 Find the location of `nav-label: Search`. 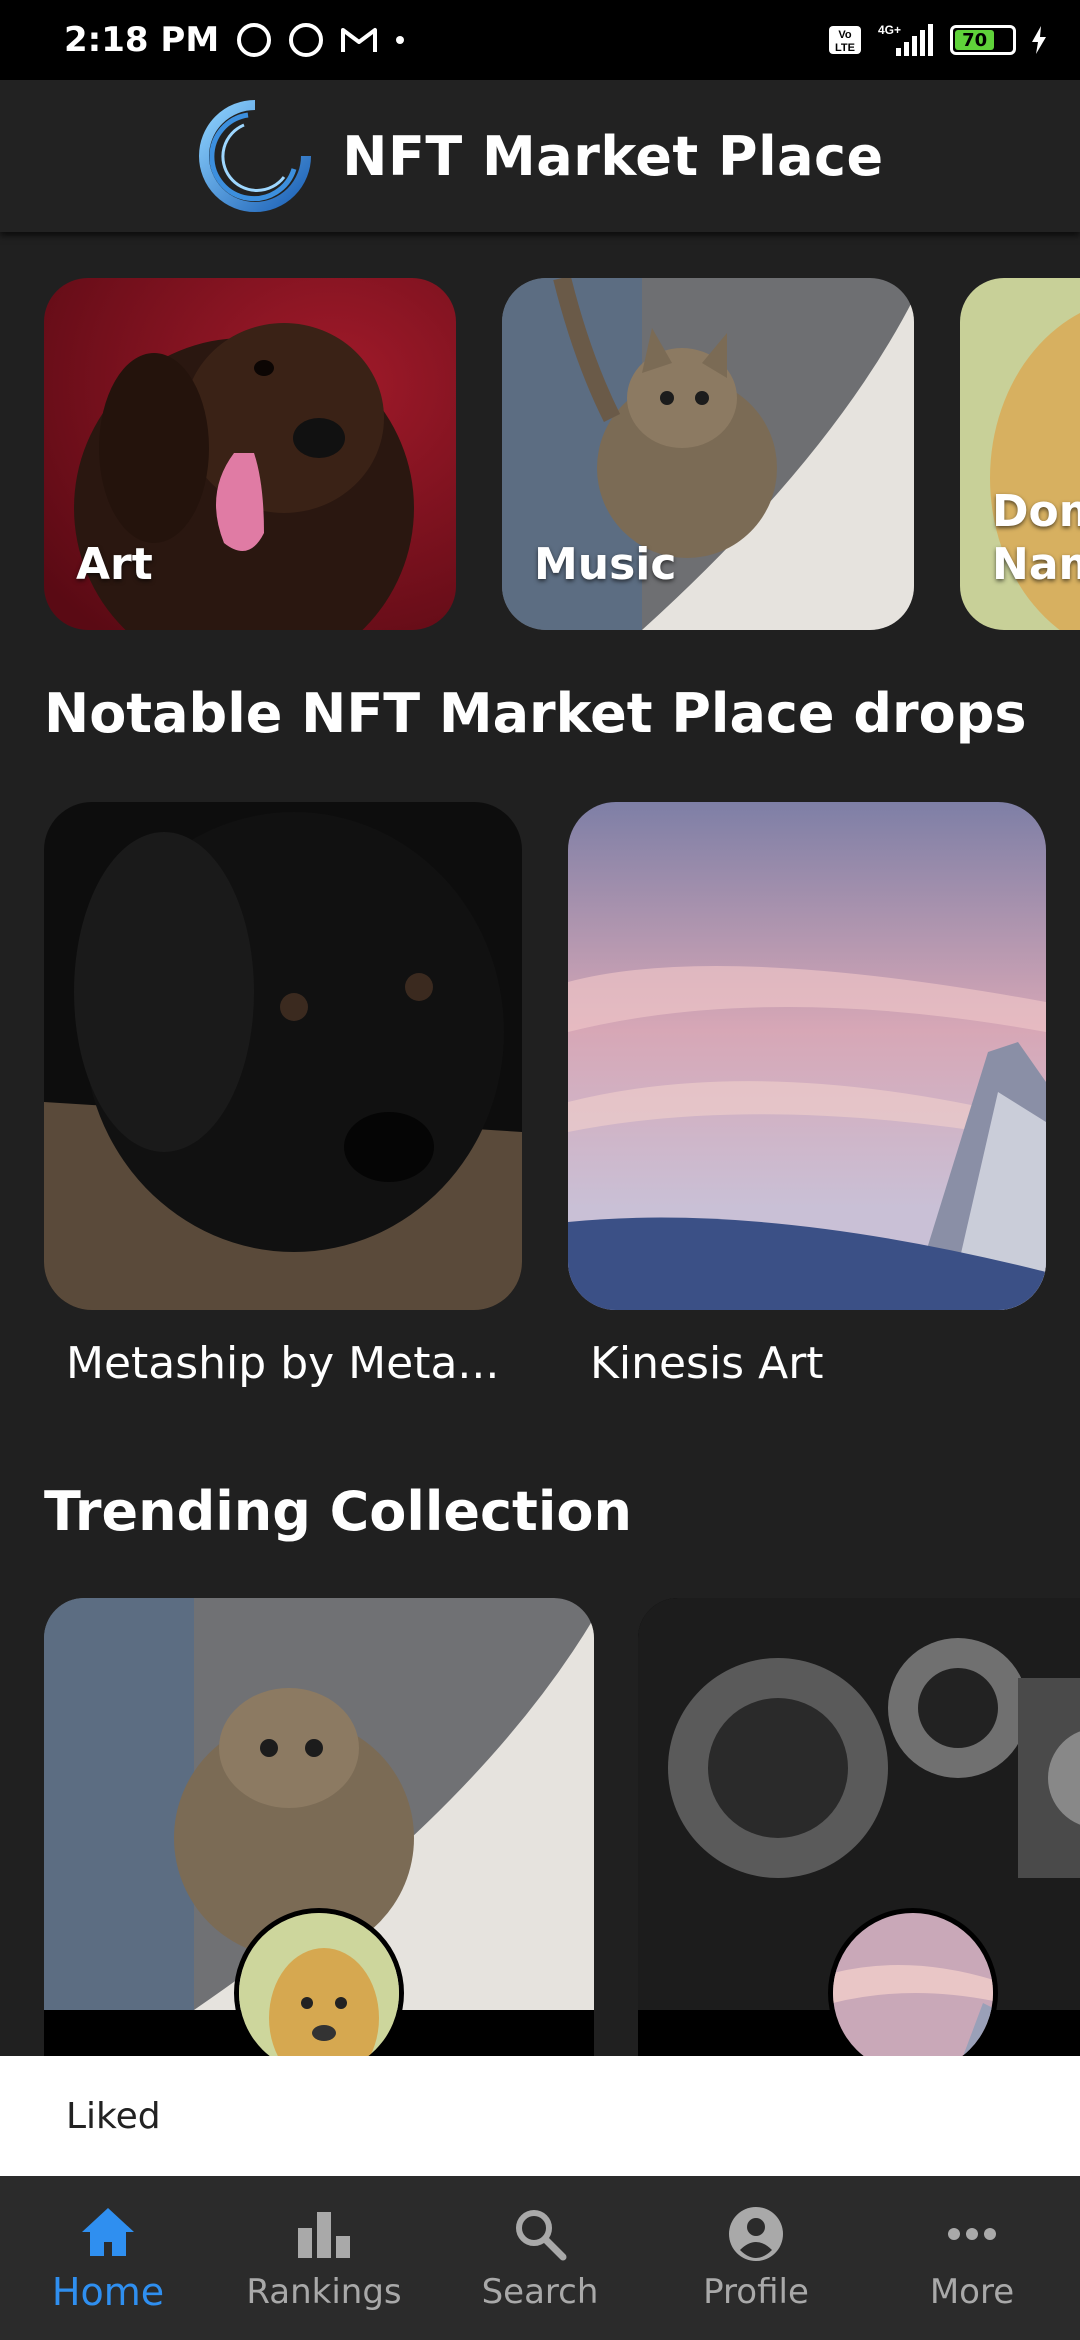

nav-label: Search is located at coordinates (540, 2292).